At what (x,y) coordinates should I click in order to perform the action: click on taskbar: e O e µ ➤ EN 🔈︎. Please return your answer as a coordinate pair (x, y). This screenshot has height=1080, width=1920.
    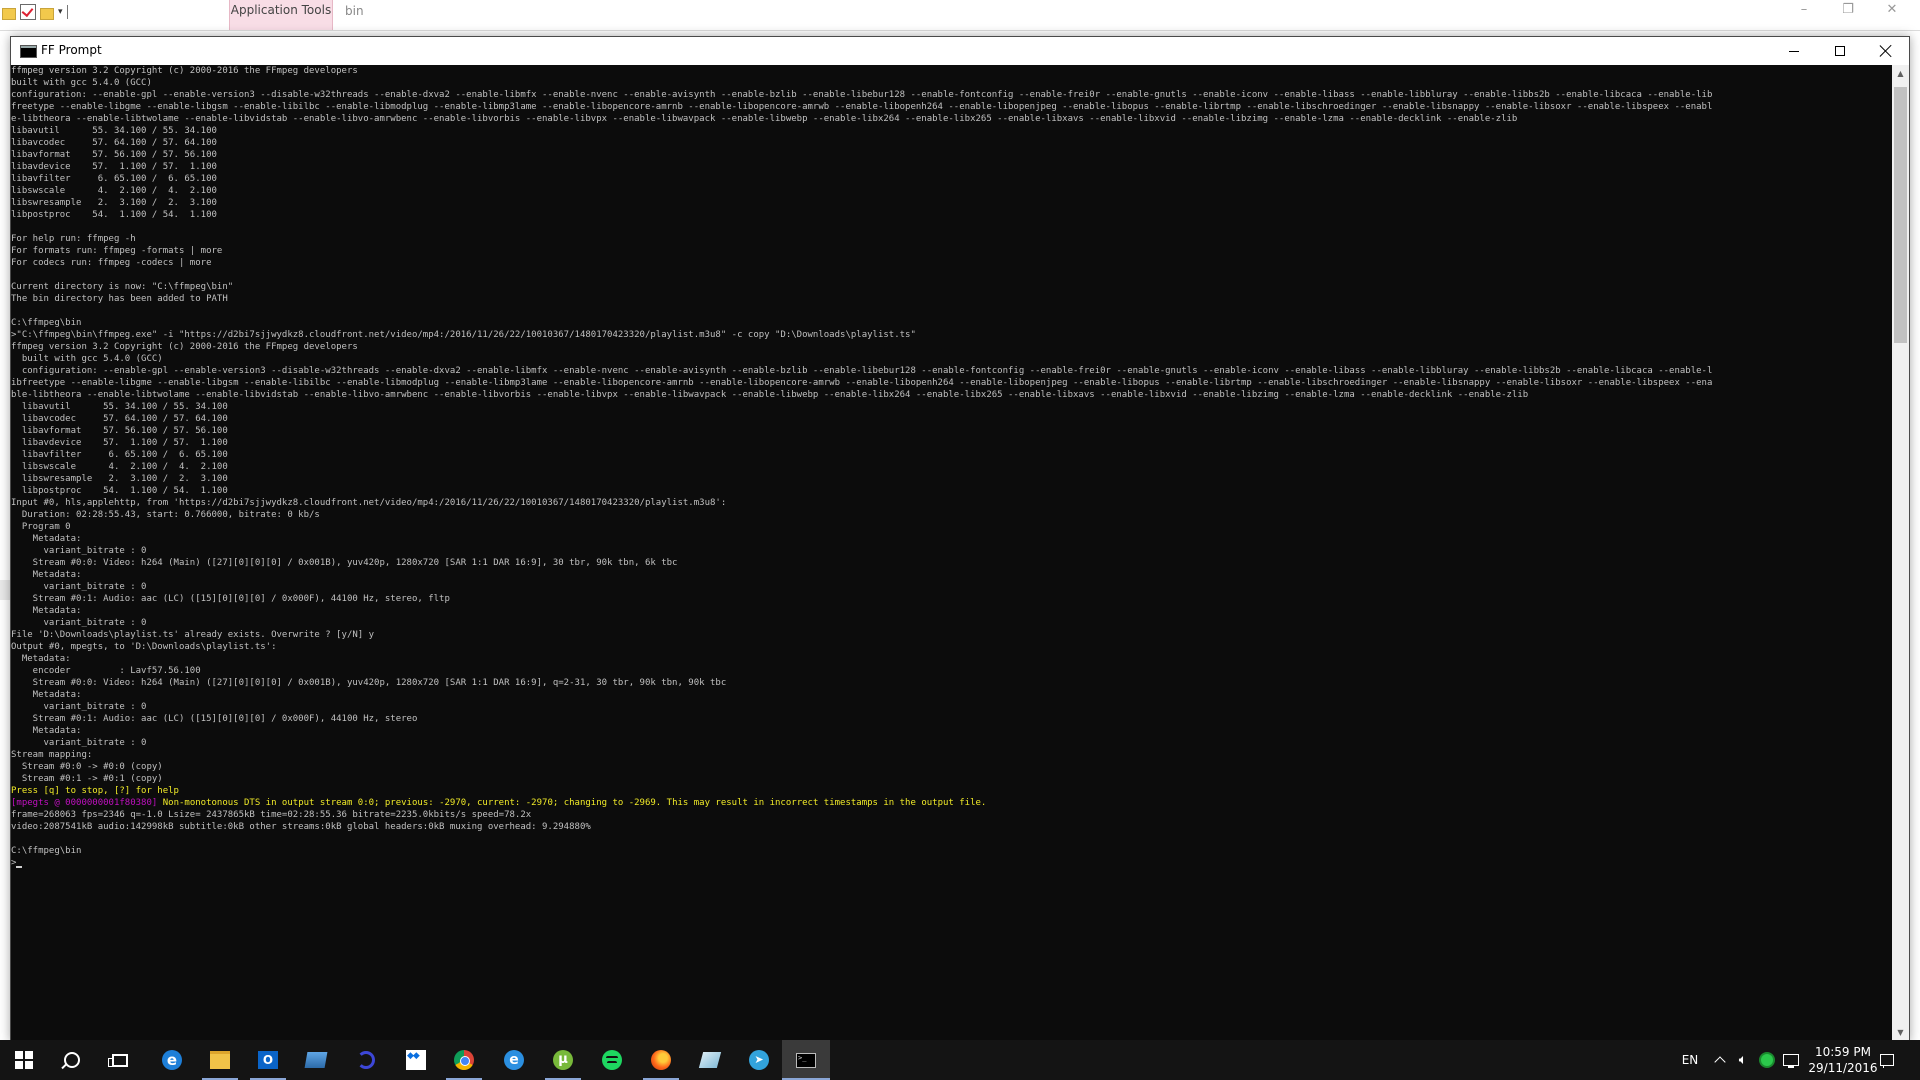
    Looking at the image, I should click on (960, 1060).